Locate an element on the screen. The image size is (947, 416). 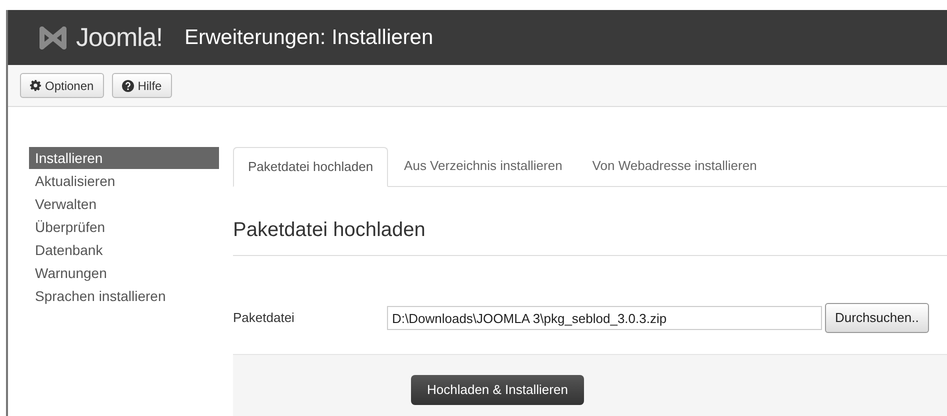
sidebar-item: Überprüfen is located at coordinates (124, 227).